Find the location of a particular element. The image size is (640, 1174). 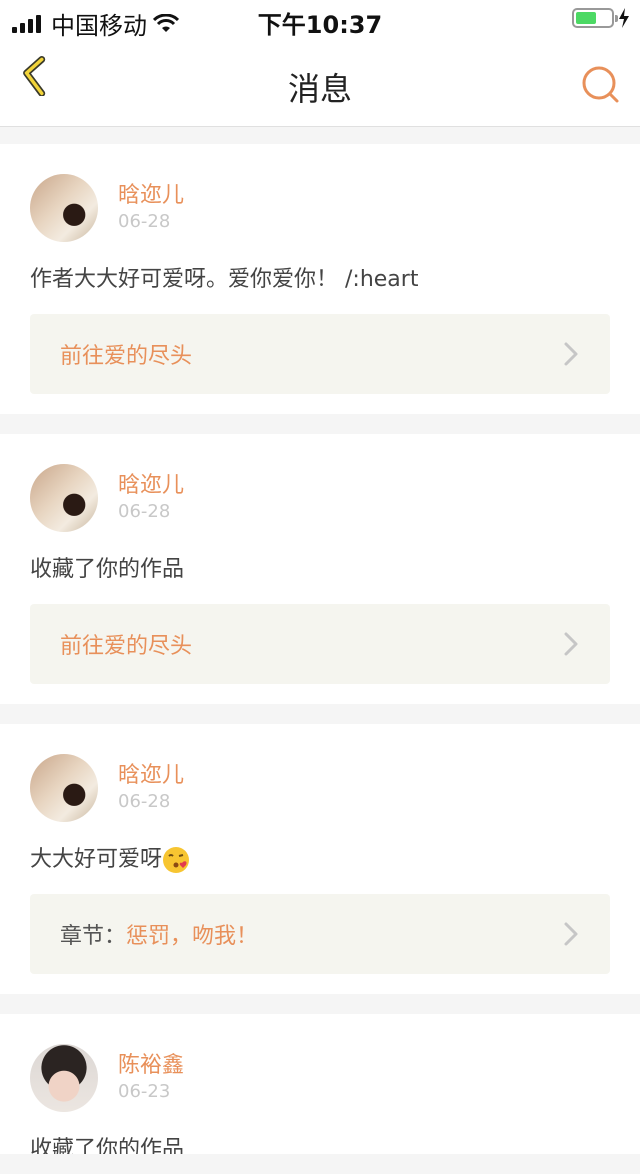

message-date: 06-23 is located at coordinates (144, 1091).